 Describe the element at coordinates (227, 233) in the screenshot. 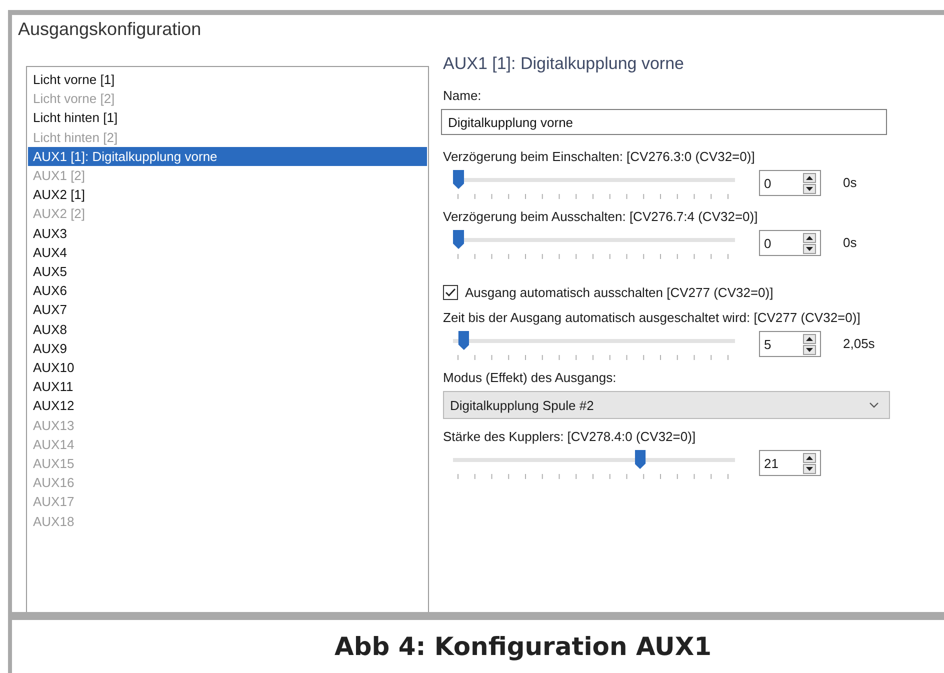

I see `list-item: AUX3` at that location.